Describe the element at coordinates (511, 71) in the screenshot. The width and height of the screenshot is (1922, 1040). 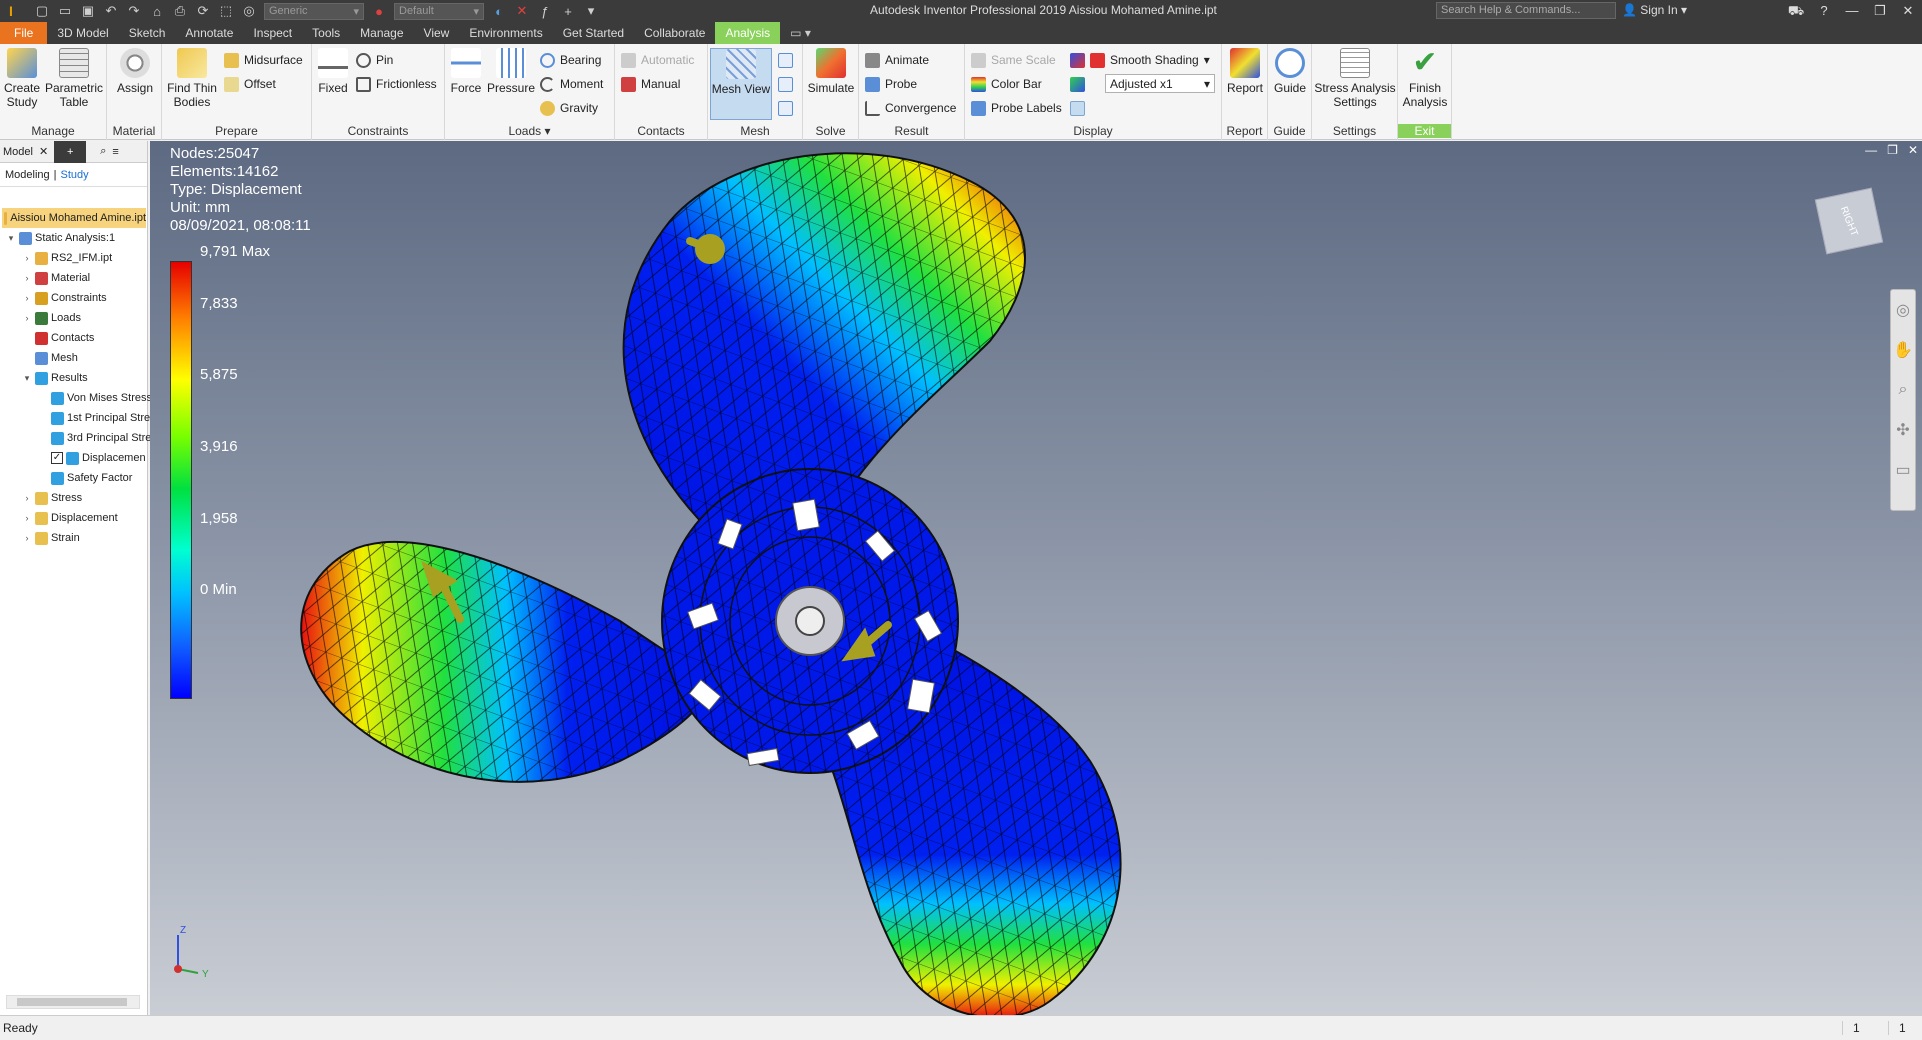
I see `pressure-load-button: Pressure` at that location.